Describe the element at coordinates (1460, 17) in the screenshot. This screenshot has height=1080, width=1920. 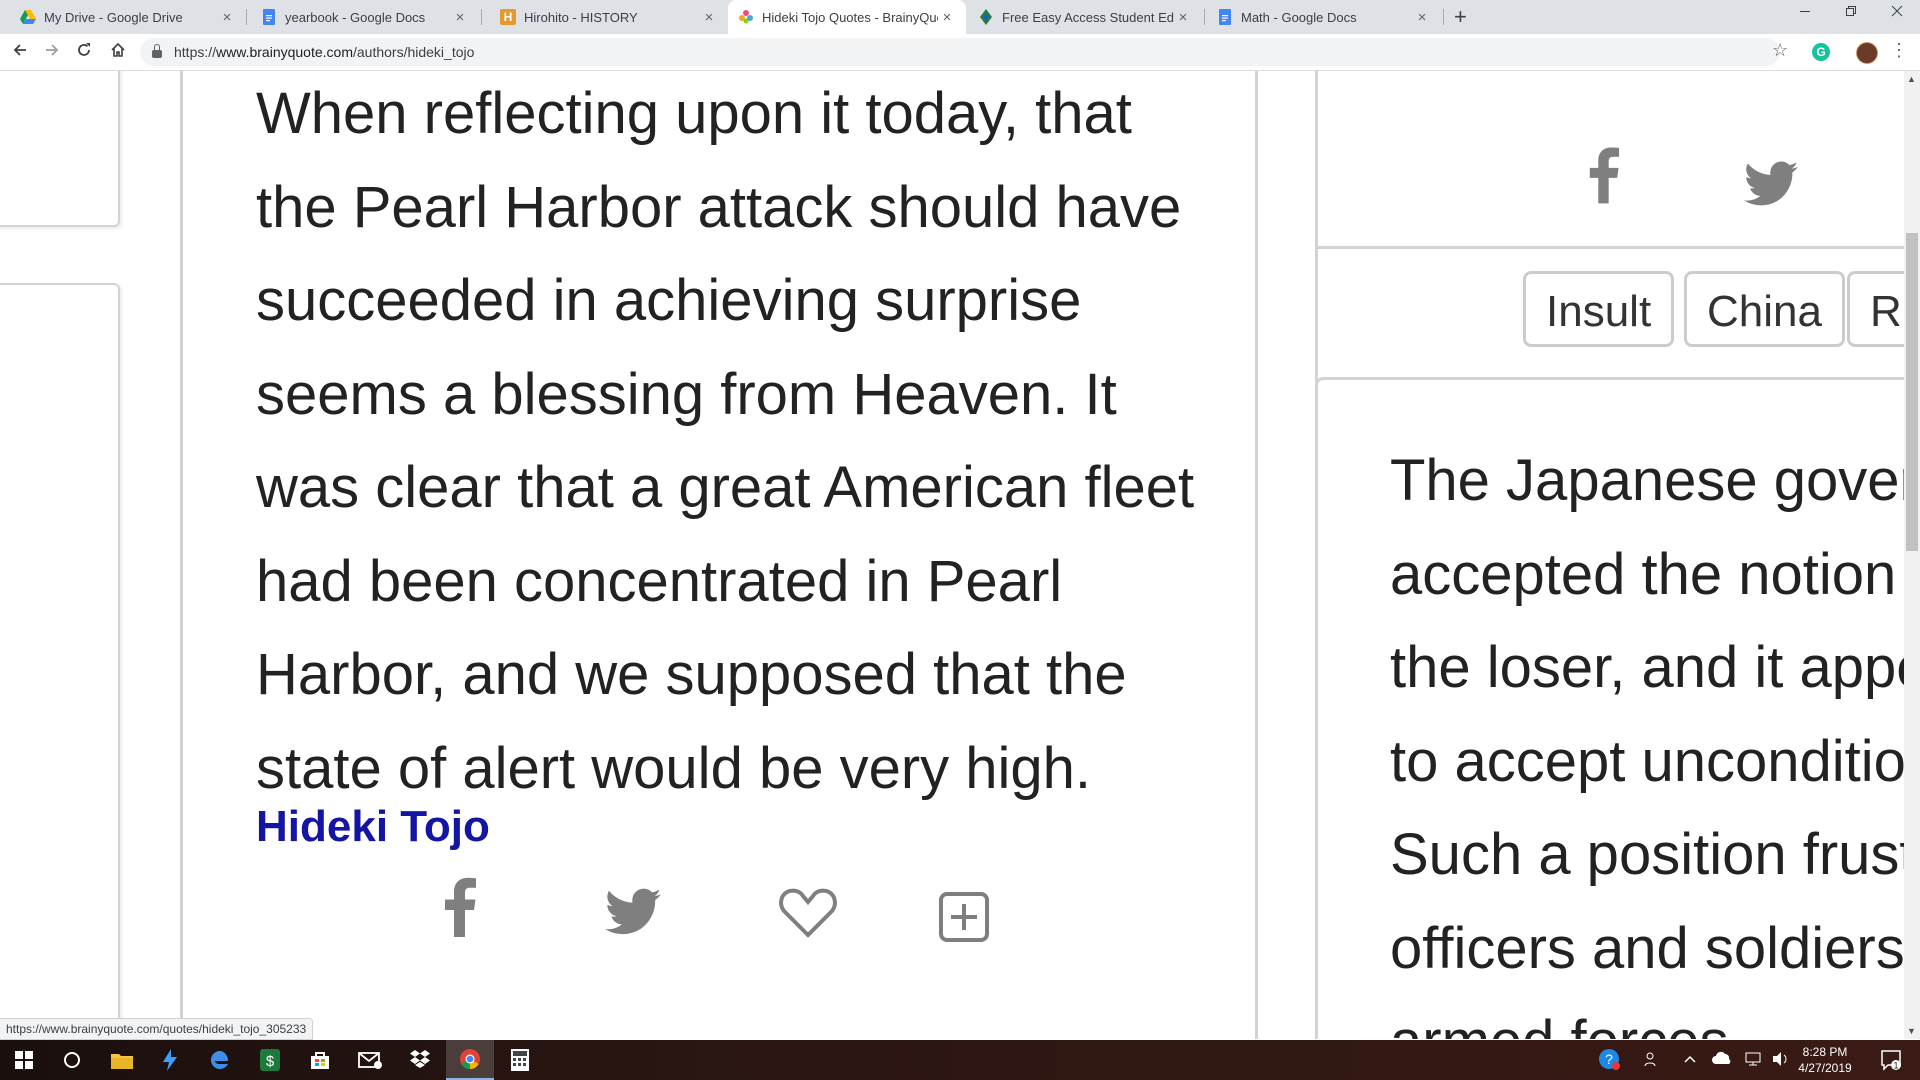
I see `new-tab-button: +` at that location.